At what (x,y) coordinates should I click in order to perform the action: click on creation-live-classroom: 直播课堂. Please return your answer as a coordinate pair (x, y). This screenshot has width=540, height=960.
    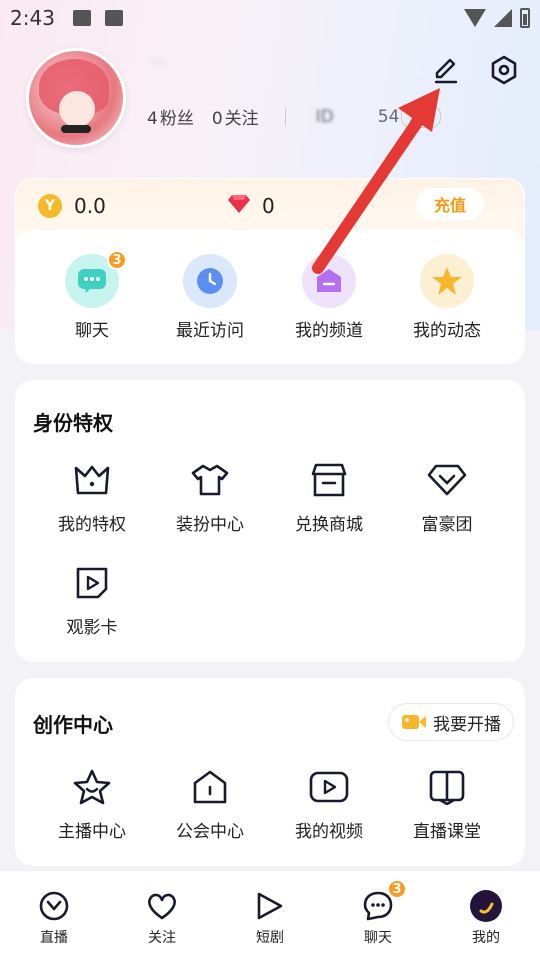
    Looking at the image, I should click on (447, 803).